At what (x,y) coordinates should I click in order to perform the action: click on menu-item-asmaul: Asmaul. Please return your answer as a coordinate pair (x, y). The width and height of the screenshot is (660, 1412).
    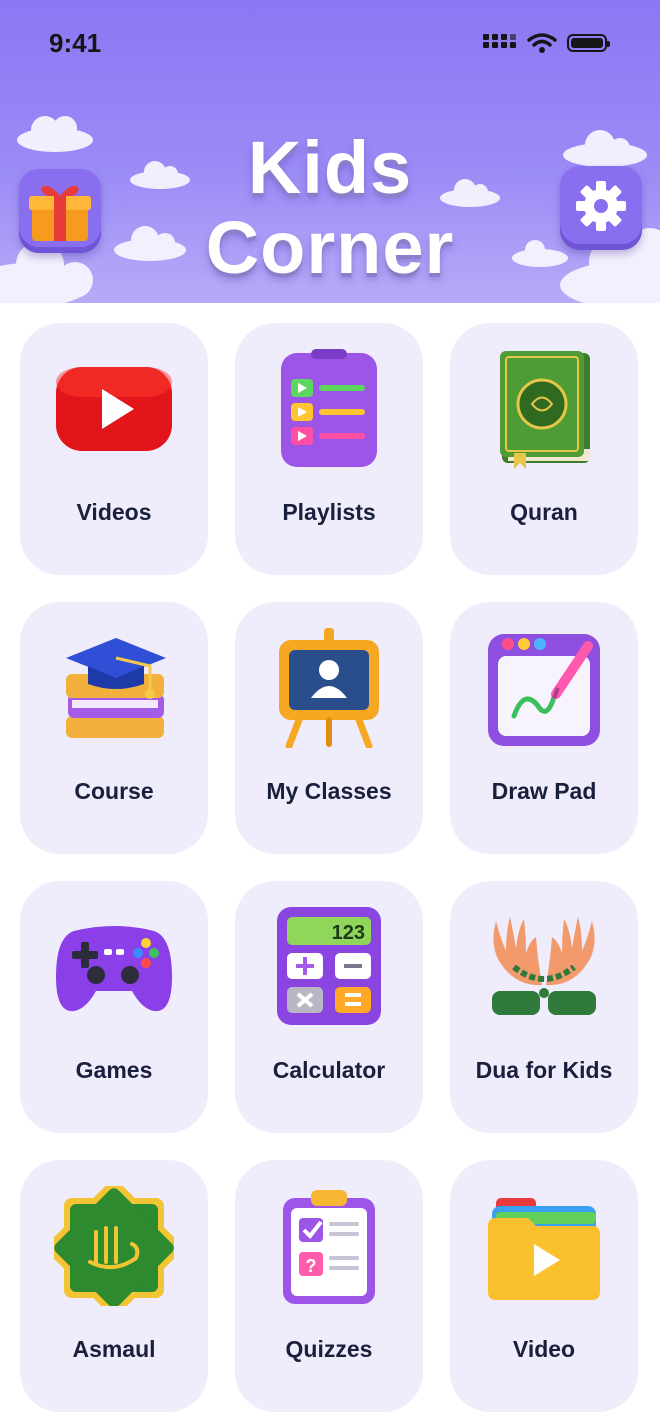
    Looking at the image, I should click on (114, 1286).